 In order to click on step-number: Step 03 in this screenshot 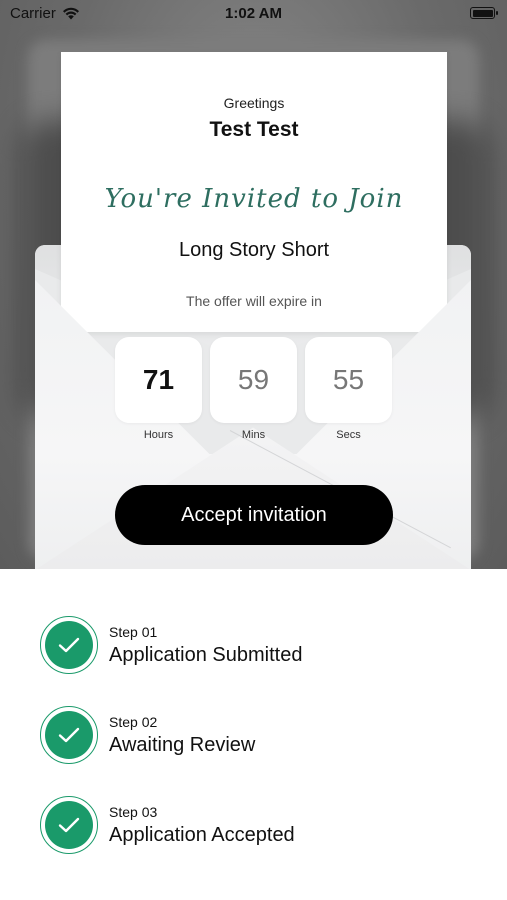, I will do `click(133, 812)`.